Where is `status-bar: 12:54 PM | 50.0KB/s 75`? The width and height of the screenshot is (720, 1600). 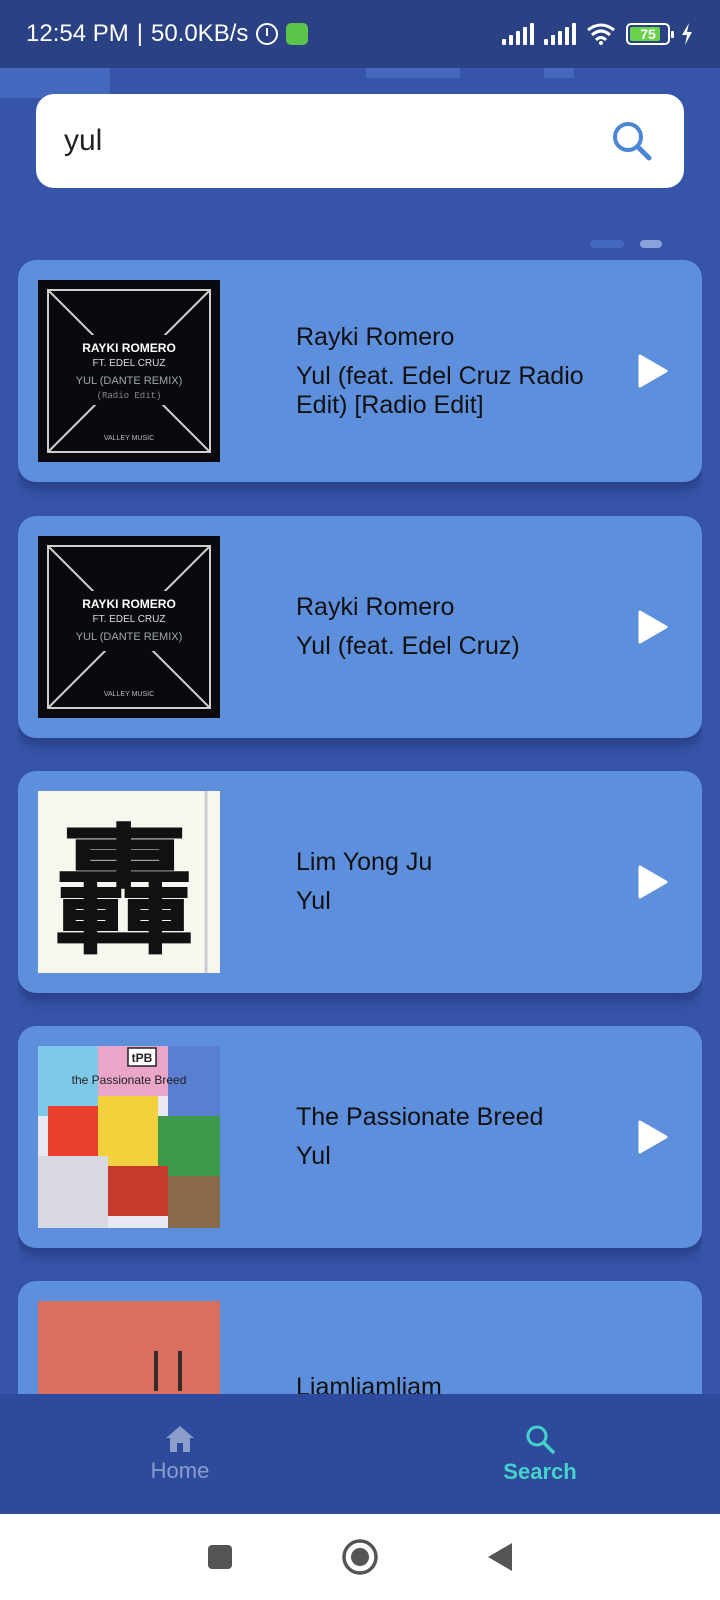 status-bar: 12:54 PM | 50.0KB/s 75 is located at coordinates (360, 34).